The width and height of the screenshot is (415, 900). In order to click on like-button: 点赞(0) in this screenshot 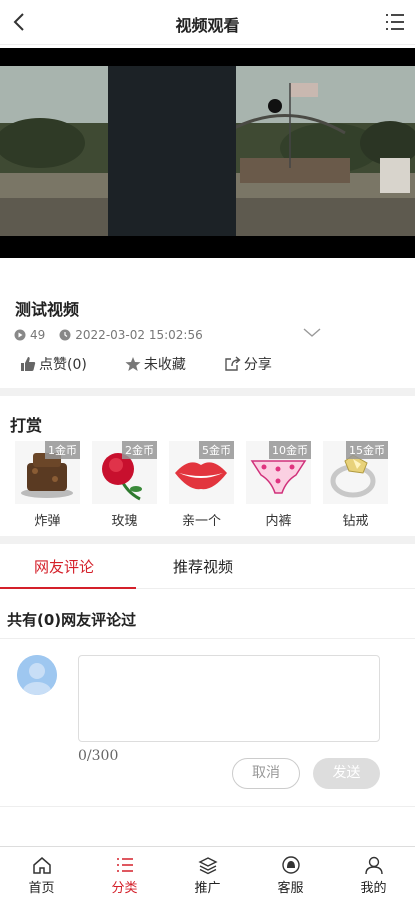, I will do `click(53, 364)`.